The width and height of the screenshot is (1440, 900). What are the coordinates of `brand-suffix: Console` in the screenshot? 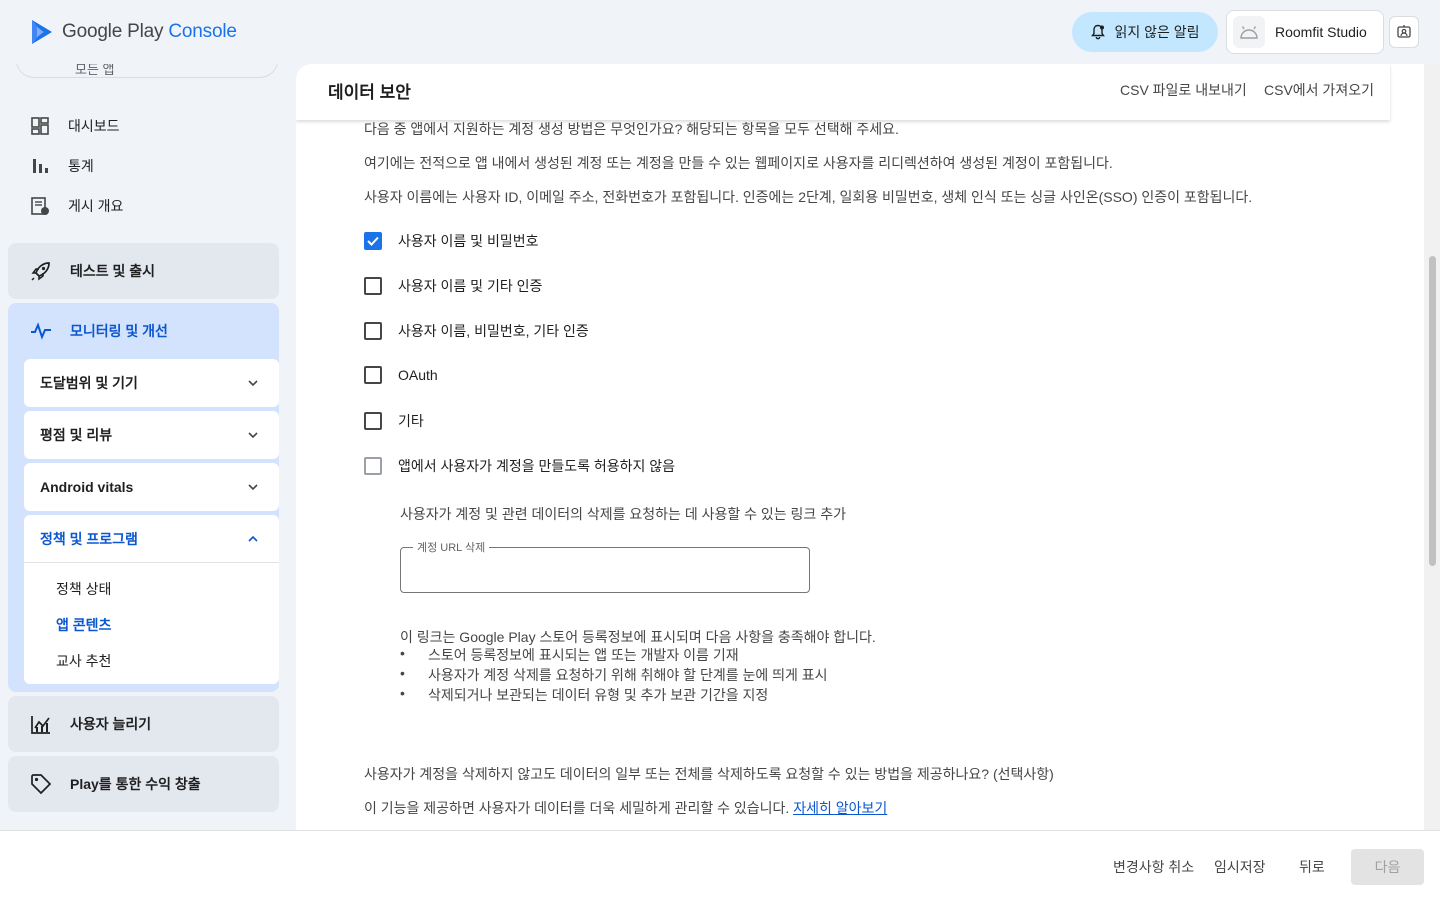 It's located at (202, 31).